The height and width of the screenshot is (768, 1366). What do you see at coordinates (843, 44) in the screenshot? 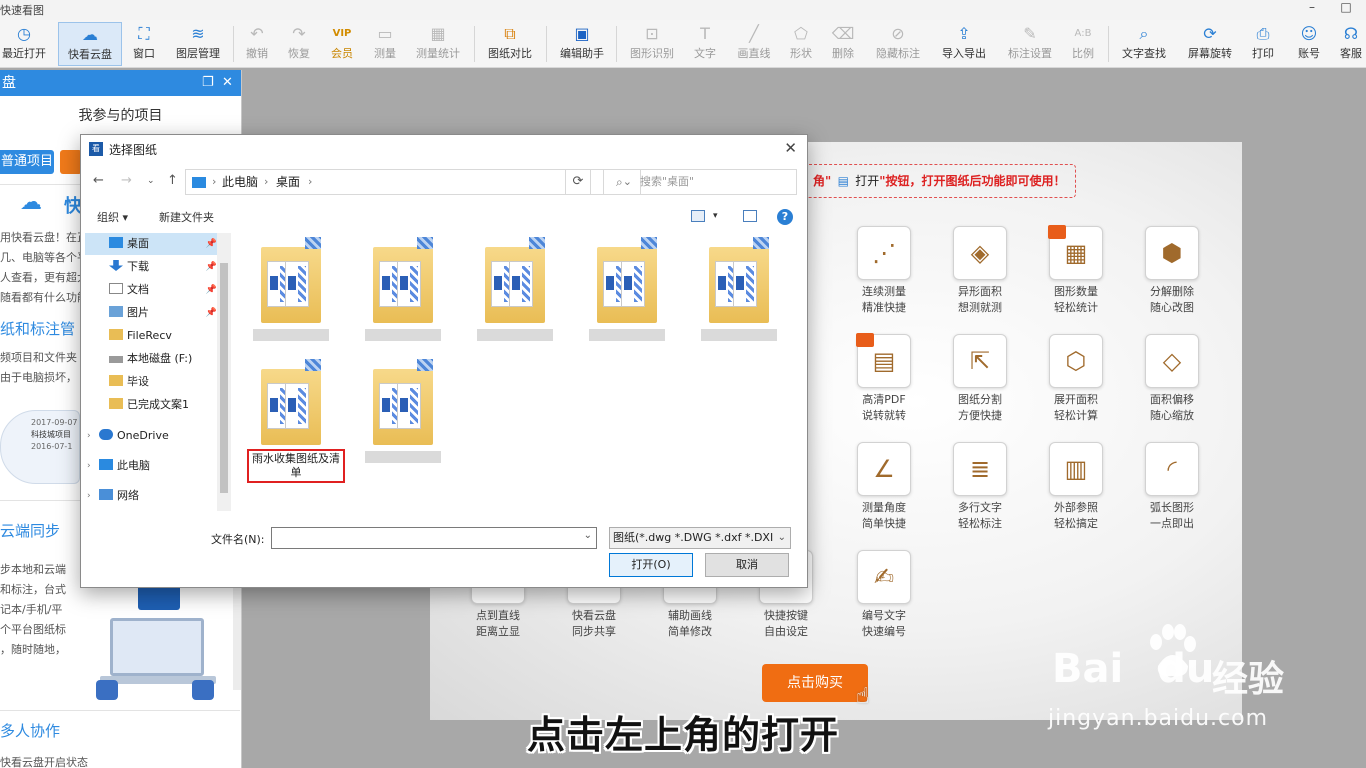
I see `delete-button: ⌫ 删除` at bounding box center [843, 44].